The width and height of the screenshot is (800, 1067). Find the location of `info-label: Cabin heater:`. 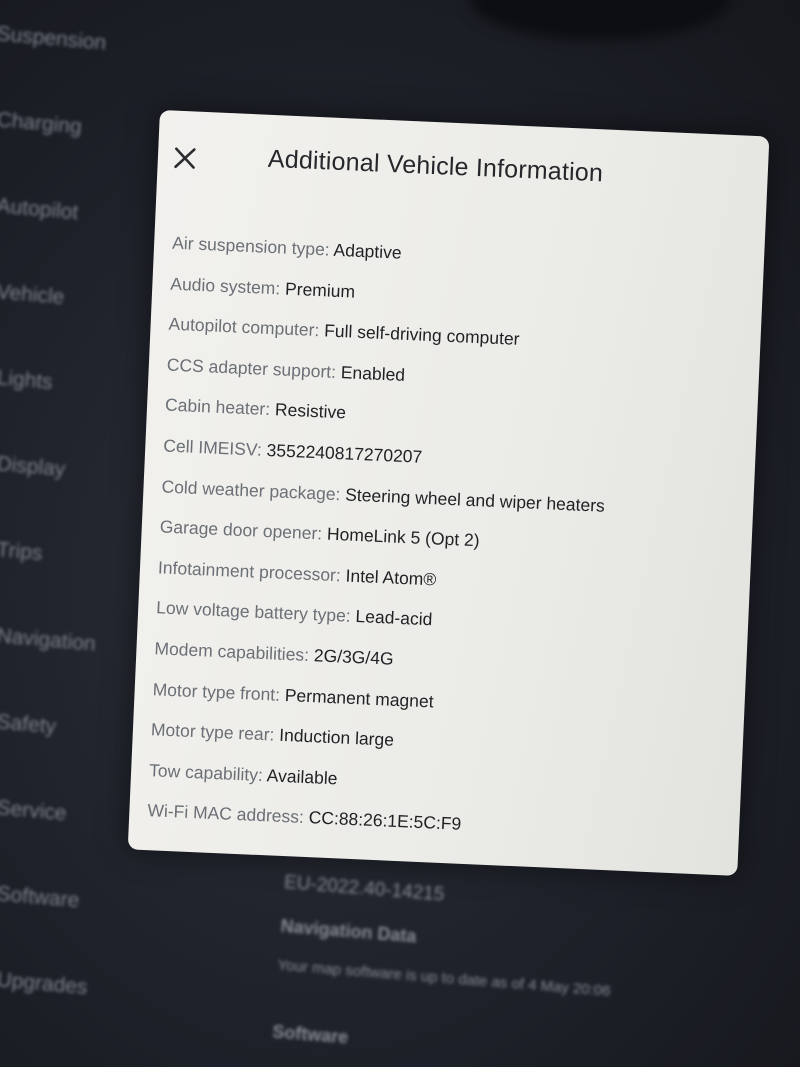

info-label: Cabin heater: is located at coordinates (217, 407).